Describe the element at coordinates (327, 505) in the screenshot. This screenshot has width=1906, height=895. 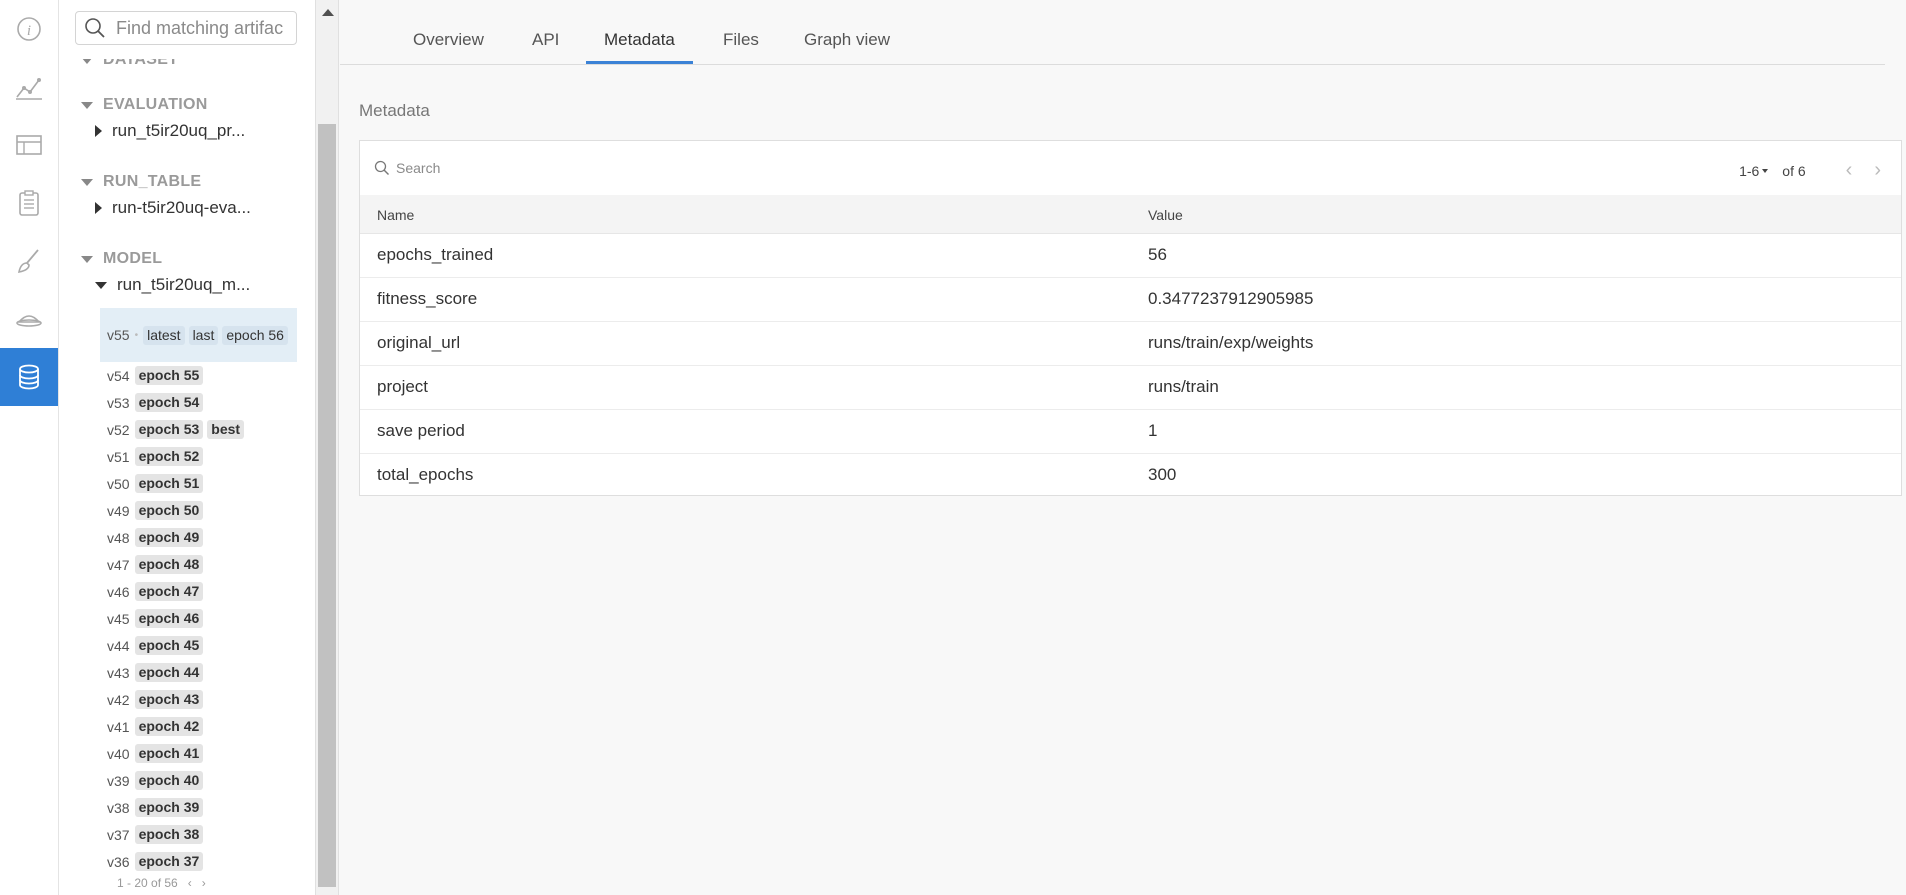
I see `scroll-thumb` at that location.